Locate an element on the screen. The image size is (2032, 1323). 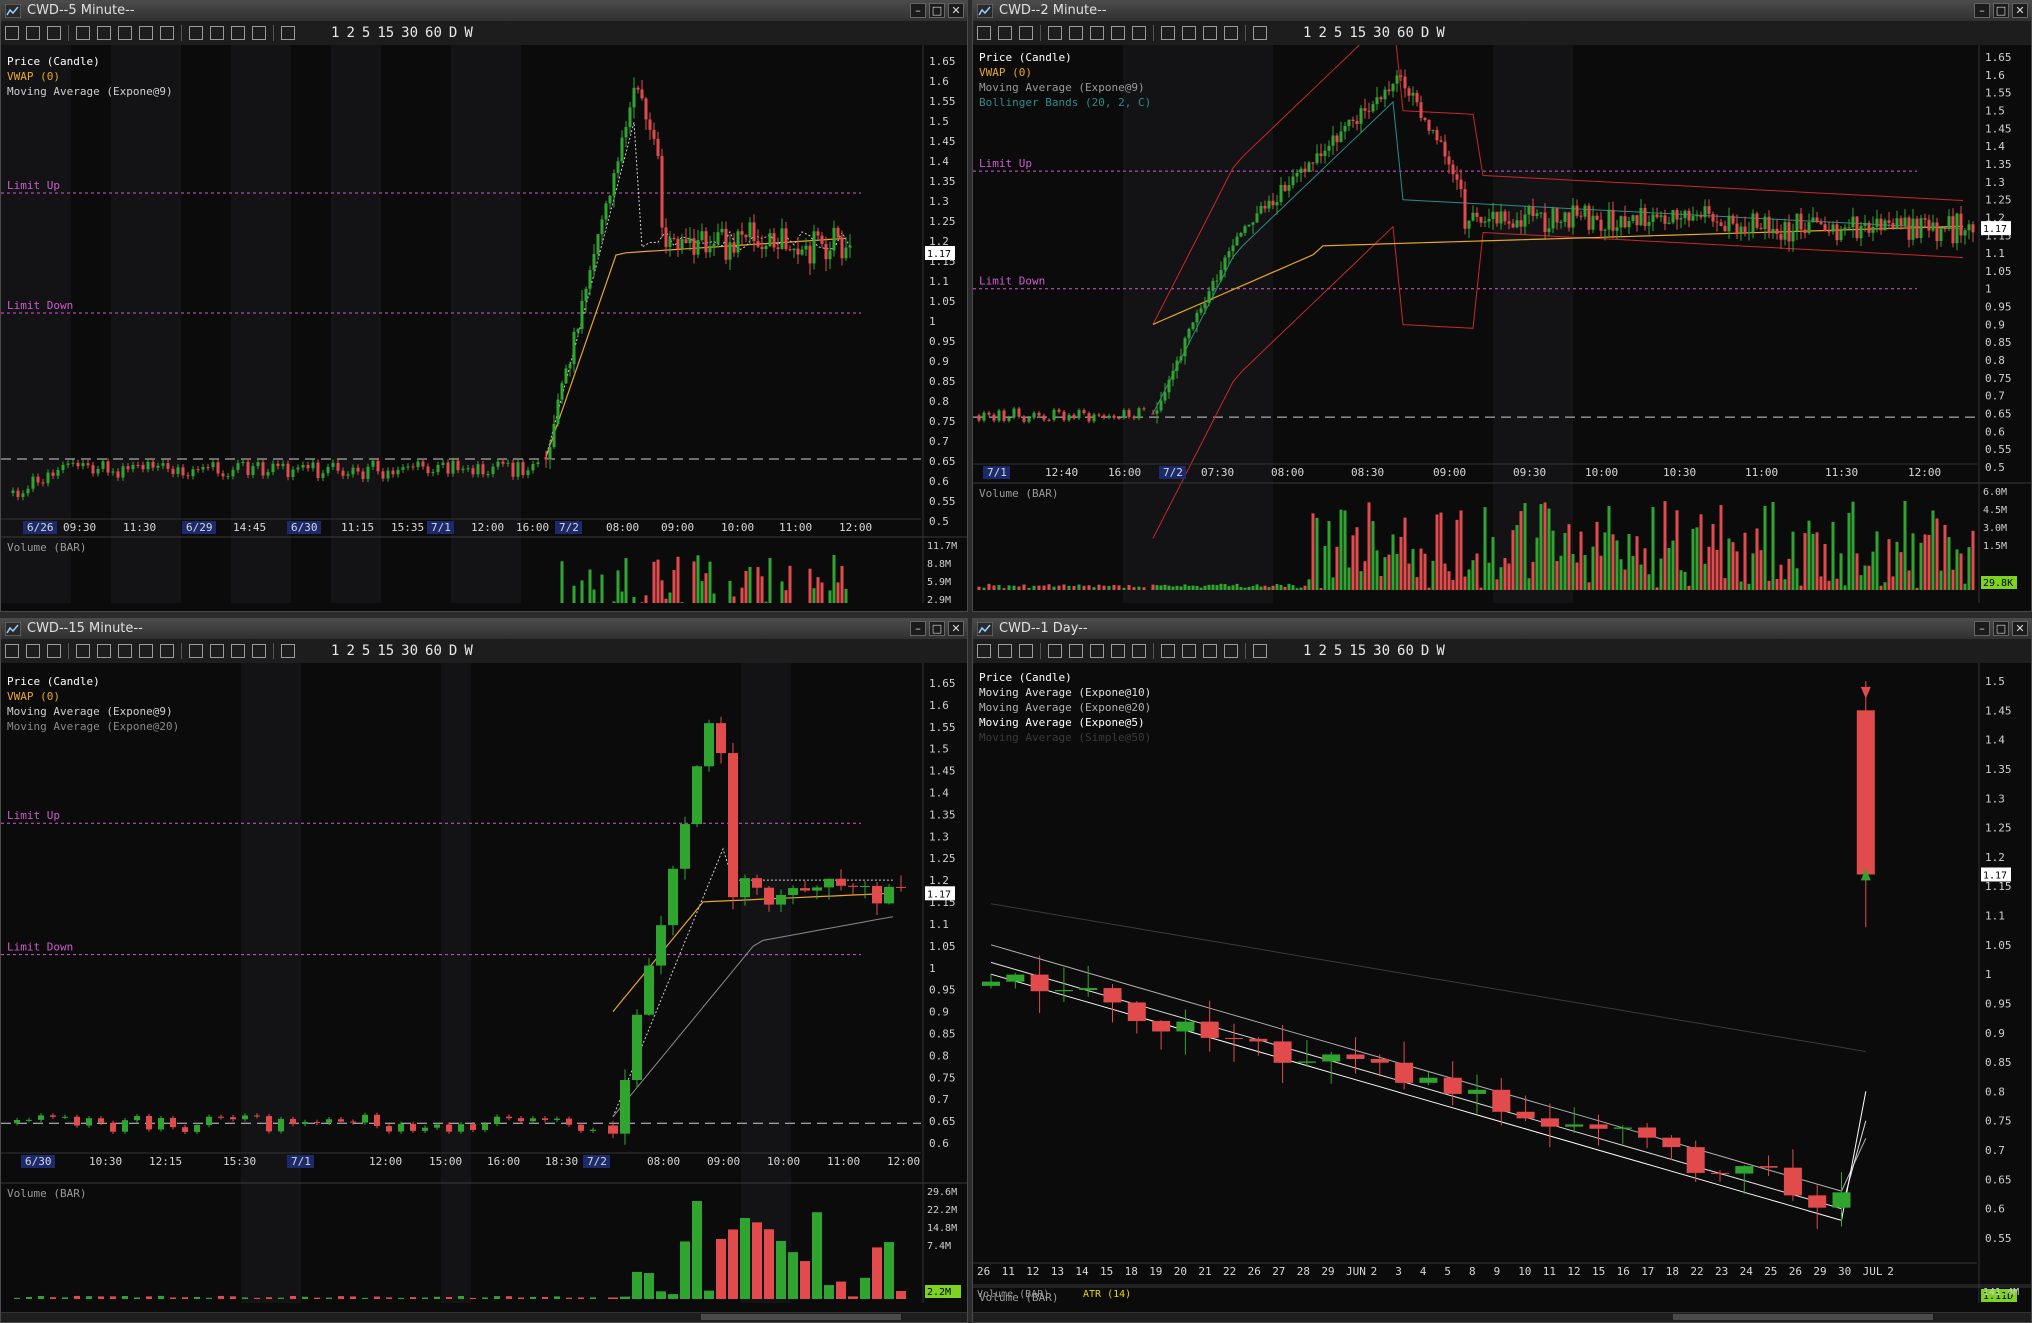
title-bar: CWD--2 Minute-- – □ ✕ is located at coordinates (1502, 11).